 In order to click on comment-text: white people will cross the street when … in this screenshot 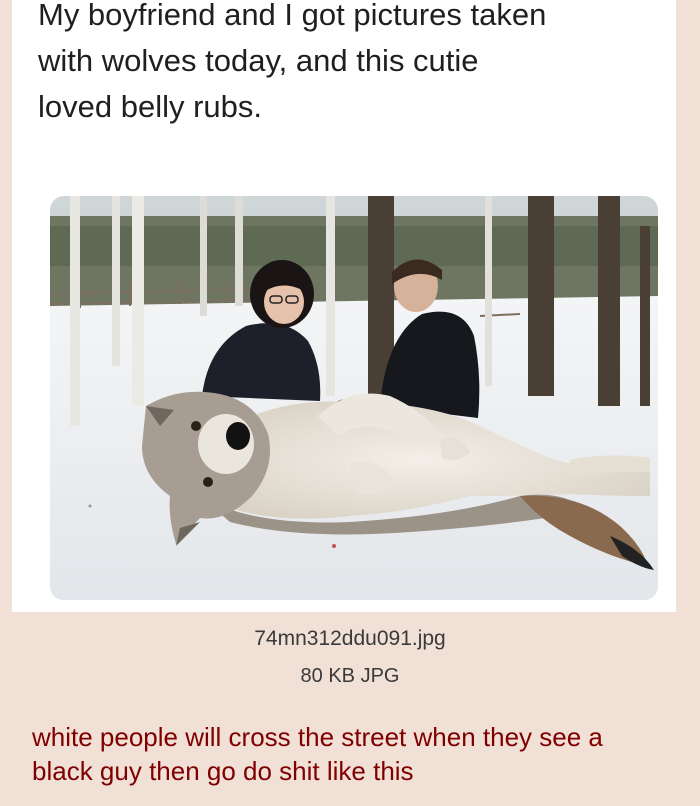, I will do `click(317, 754)`.